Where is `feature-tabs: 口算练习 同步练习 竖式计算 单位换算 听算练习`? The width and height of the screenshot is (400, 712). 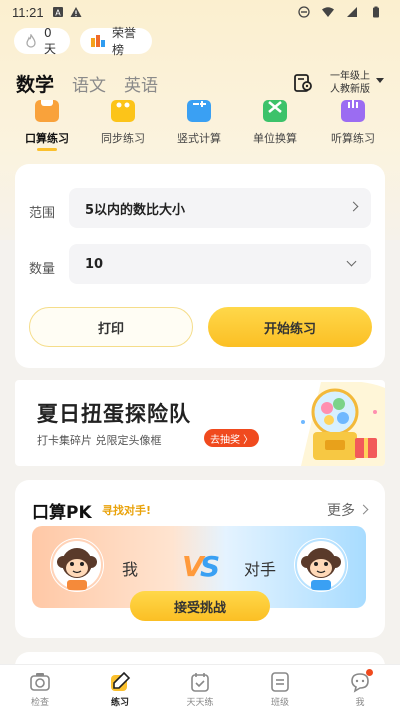 feature-tabs: 口算练习 同步练习 竖式计算 单位换算 听算练习 is located at coordinates (200, 126).